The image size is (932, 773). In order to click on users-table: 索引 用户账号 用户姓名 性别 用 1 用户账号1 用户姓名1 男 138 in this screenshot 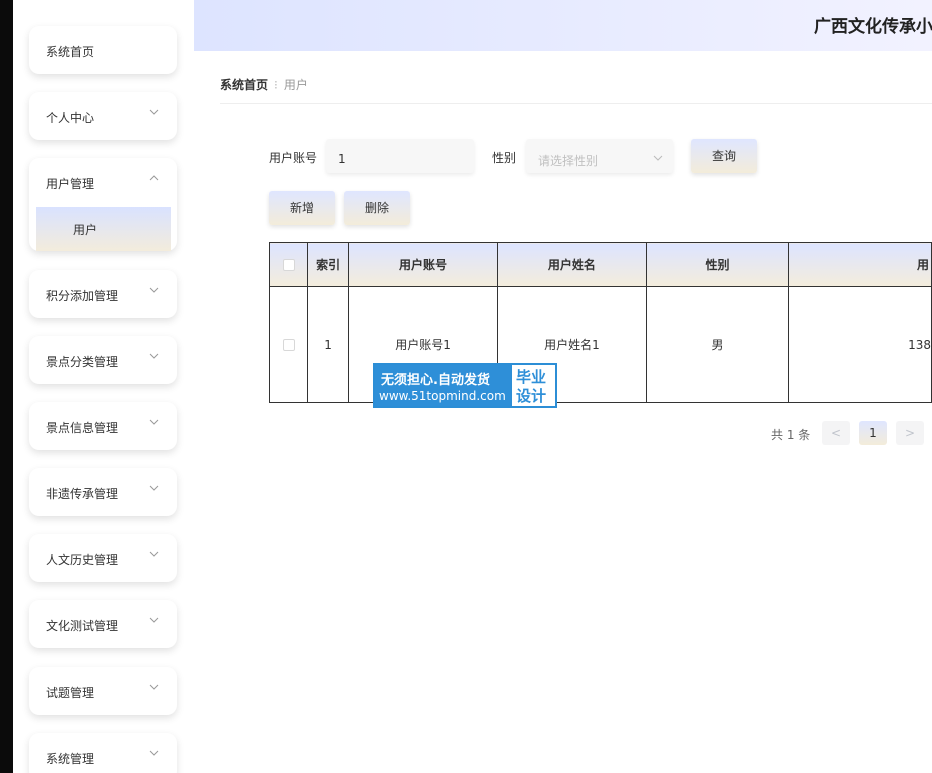, I will do `click(600, 322)`.